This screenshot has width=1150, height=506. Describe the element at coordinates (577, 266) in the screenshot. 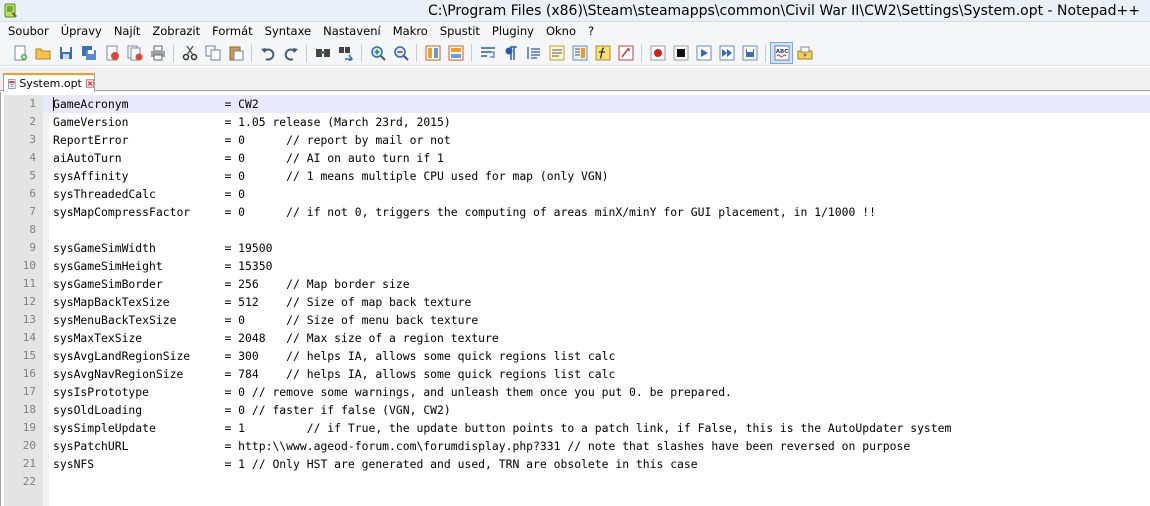

I see `editor-line: 10 sysGameSimHeight = 15350` at that location.